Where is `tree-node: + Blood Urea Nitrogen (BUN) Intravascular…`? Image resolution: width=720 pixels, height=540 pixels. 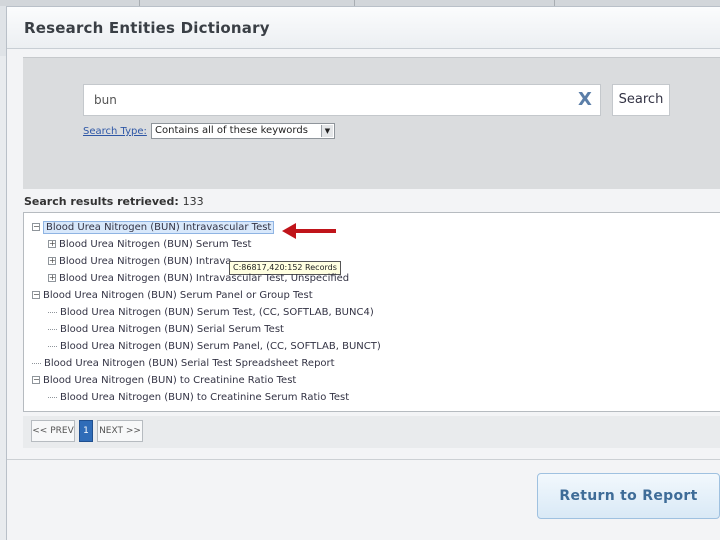 tree-node: + Blood Urea Nitrogen (BUN) Intravascular… is located at coordinates (198, 279).